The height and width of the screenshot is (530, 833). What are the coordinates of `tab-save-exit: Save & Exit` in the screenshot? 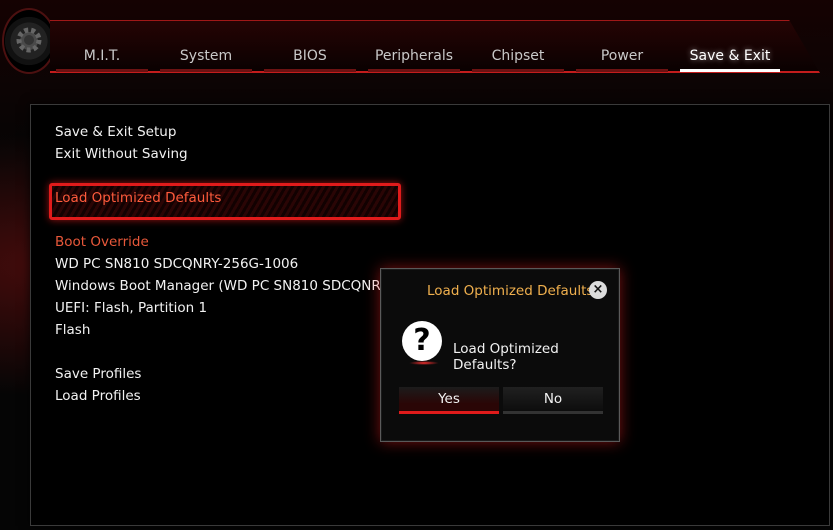 It's located at (730, 58).